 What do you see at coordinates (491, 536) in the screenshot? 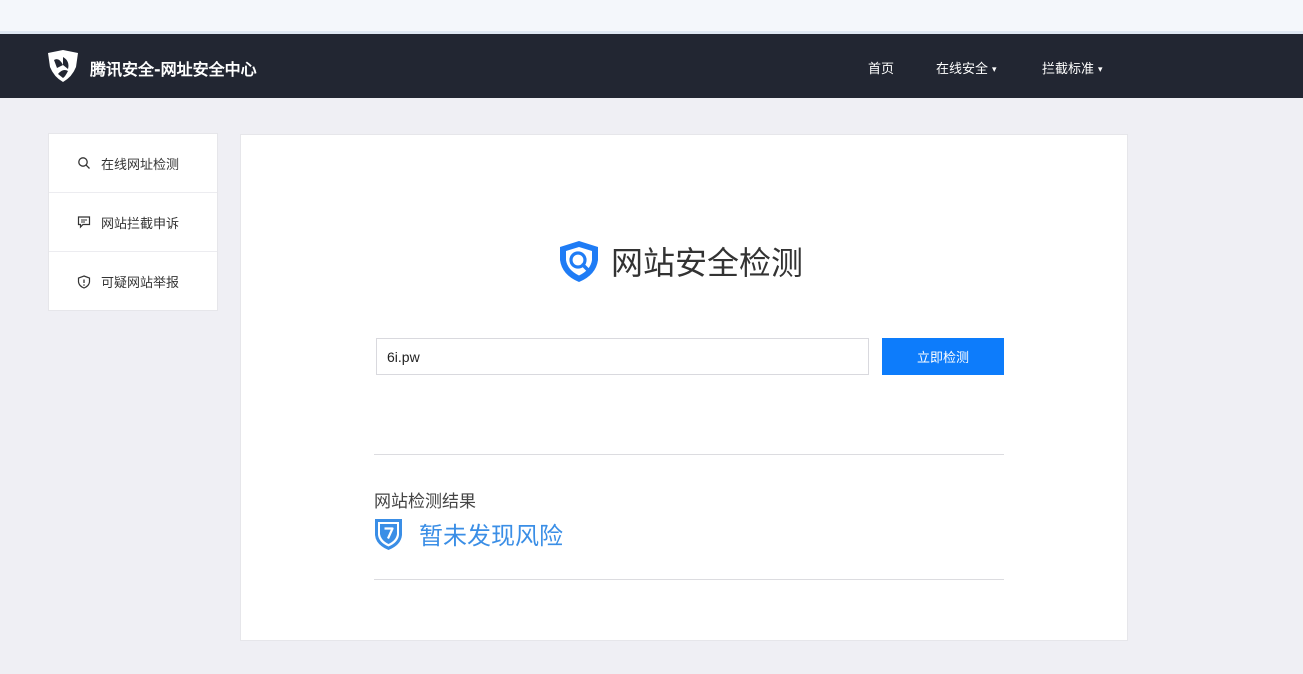
I see `result-status: 暂未发现风险` at bounding box center [491, 536].